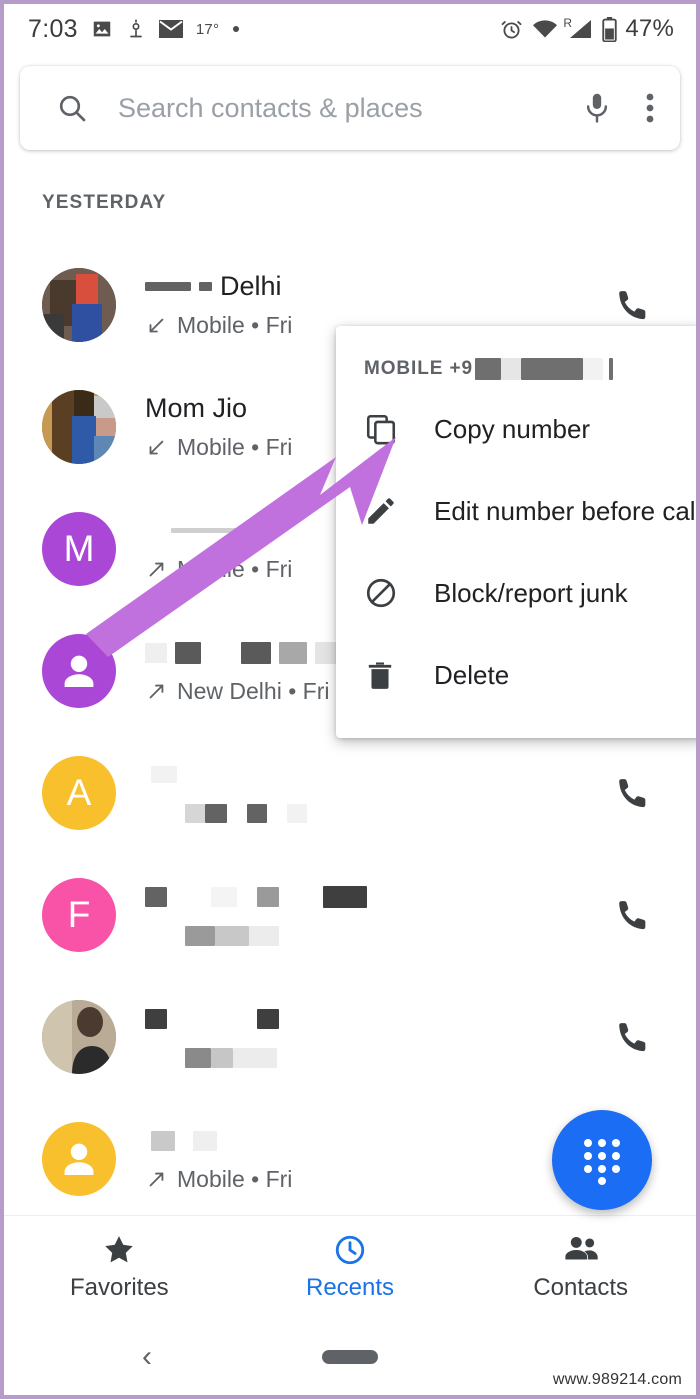 The height and width of the screenshot is (1399, 700). Describe the element at coordinates (385, 511) in the screenshot. I see `pencil-icon` at that location.